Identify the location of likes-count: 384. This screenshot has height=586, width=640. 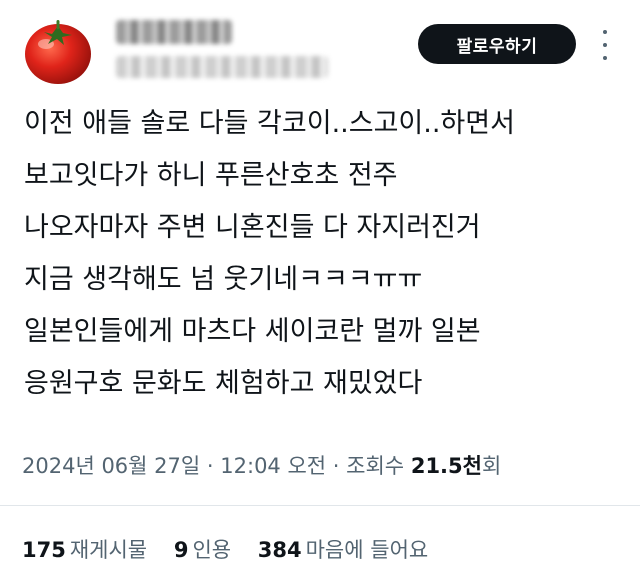
(279, 550).